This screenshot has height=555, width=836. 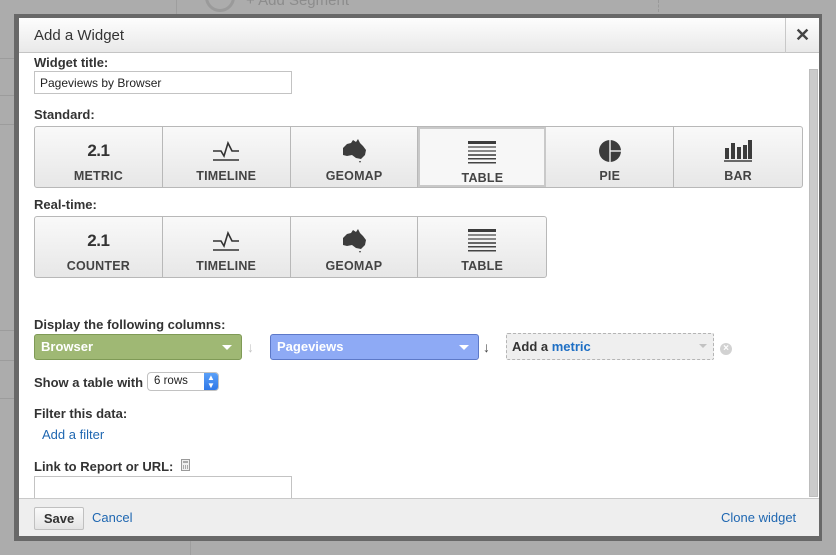 I want to click on pie-icon, so click(x=610, y=151).